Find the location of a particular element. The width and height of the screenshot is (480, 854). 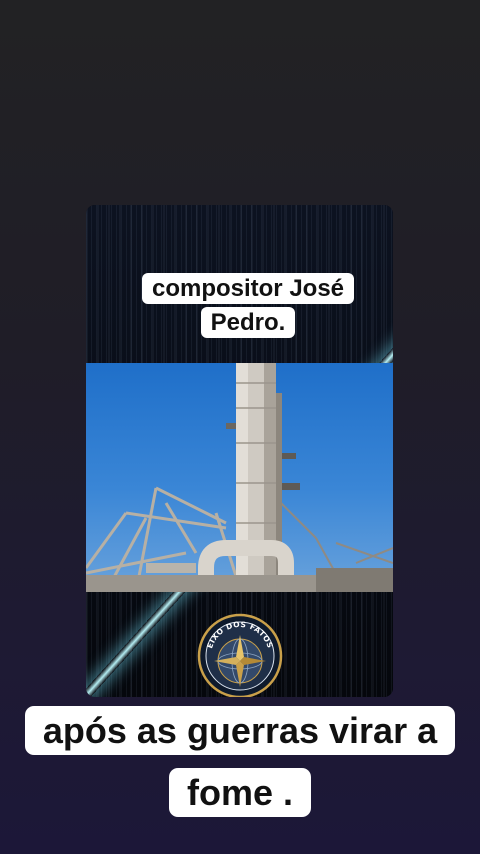

bottom-caption: após as guerras virar a fome . is located at coordinates (240, 762).